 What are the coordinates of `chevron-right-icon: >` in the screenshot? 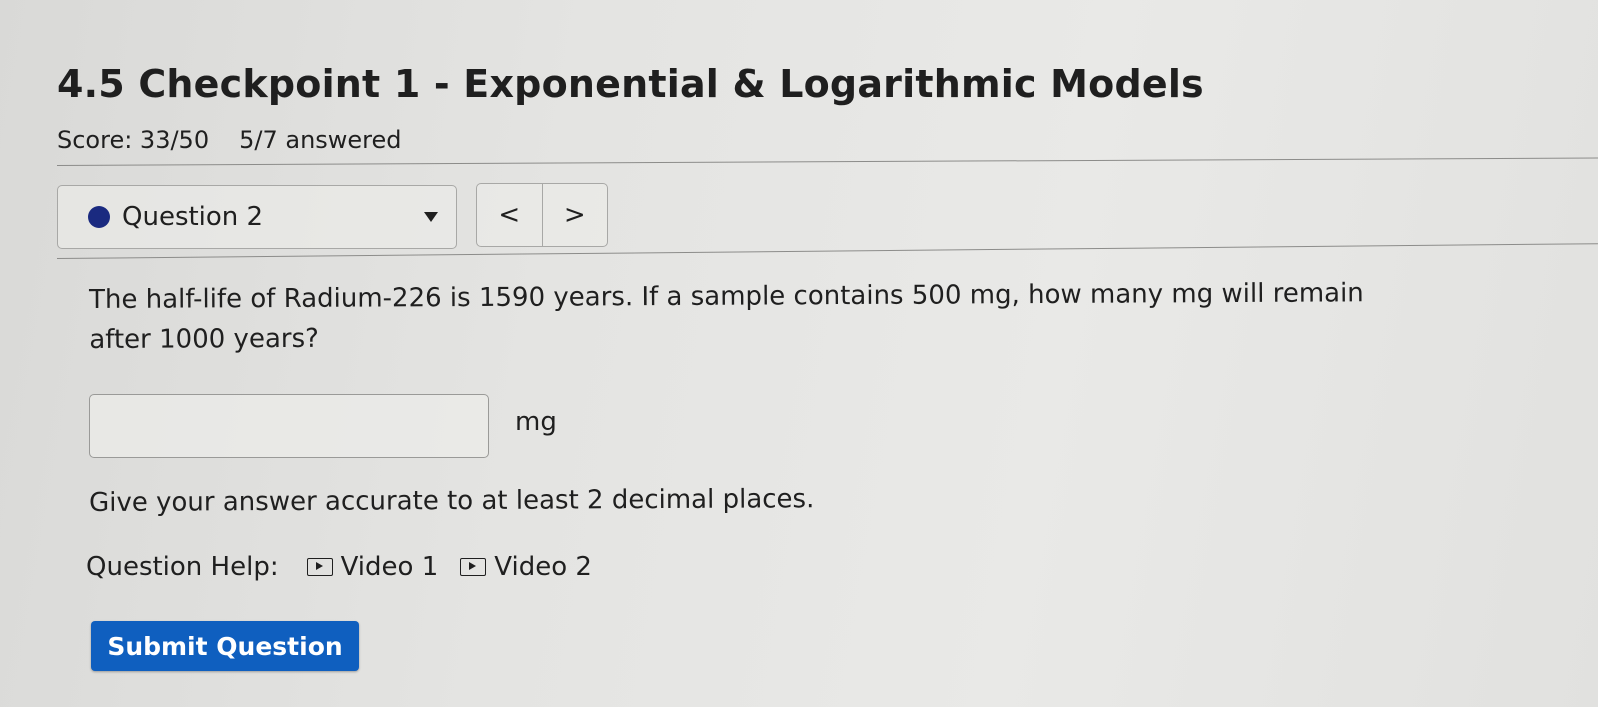 It's located at (574, 215).